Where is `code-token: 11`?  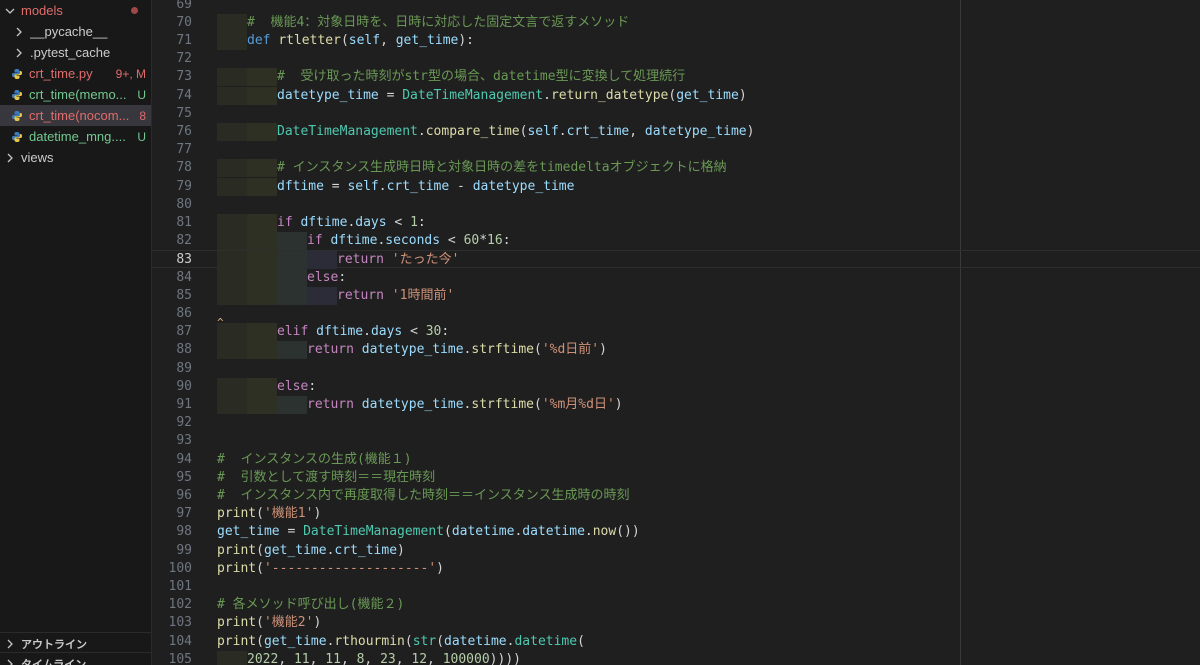 code-token: 11 is located at coordinates (301, 658).